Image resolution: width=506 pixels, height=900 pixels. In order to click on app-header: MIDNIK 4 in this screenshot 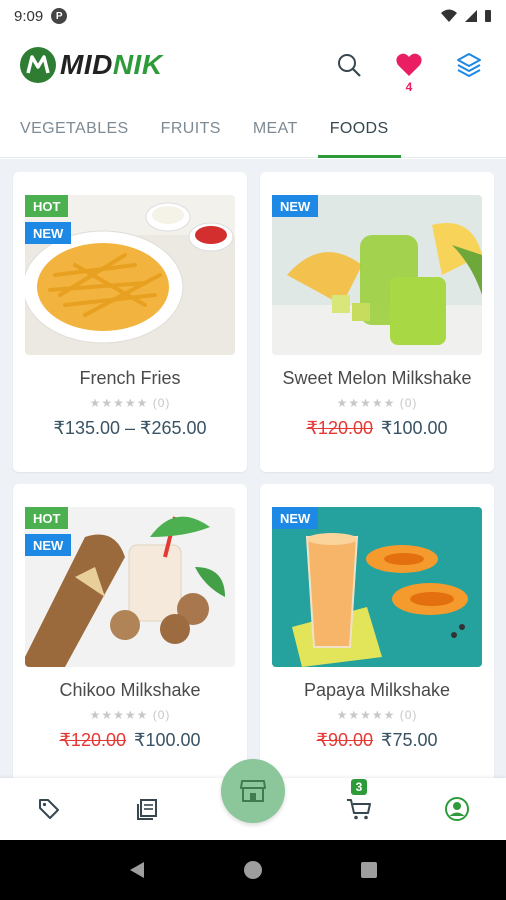, I will do `click(253, 65)`.